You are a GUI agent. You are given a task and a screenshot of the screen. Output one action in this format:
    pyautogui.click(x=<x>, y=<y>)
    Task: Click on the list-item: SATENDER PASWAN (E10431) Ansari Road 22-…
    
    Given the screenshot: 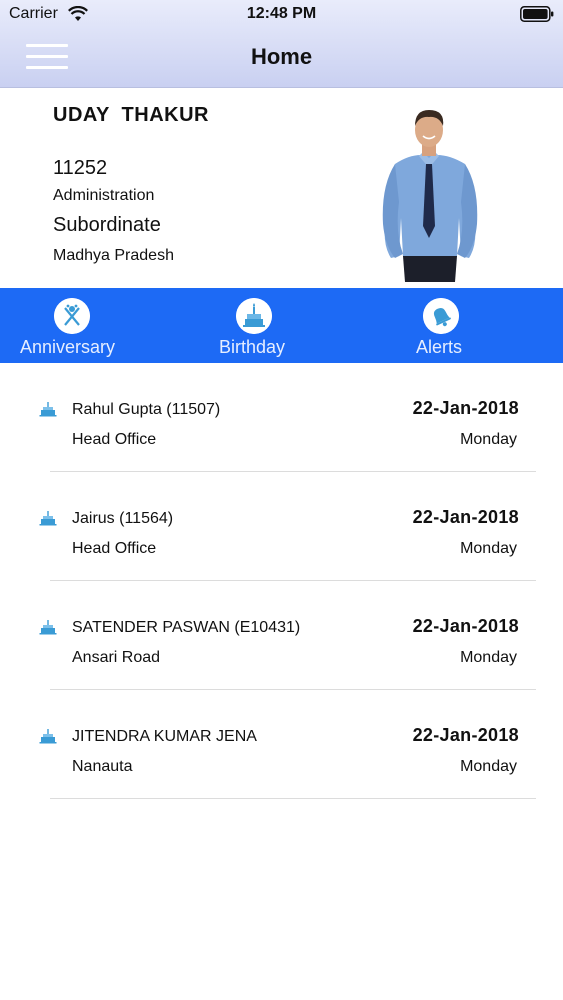 What is the action you would take?
    pyautogui.click(x=281, y=635)
    